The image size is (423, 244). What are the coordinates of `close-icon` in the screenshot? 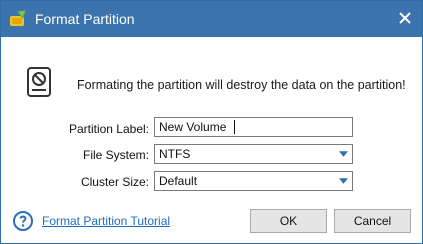 It's located at (405, 18).